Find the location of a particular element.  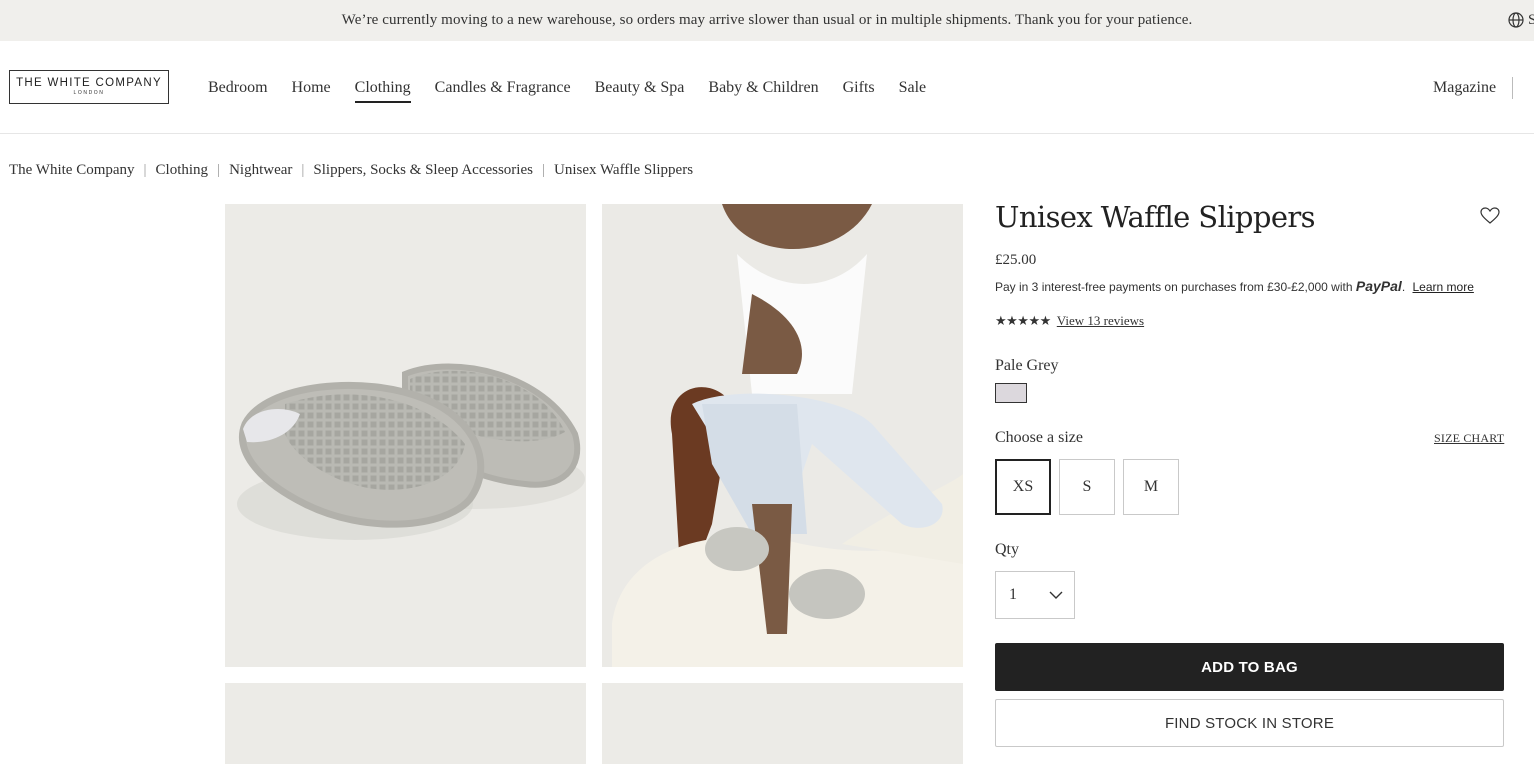

size-chart-link: SIZE CHART is located at coordinates (1469, 438).